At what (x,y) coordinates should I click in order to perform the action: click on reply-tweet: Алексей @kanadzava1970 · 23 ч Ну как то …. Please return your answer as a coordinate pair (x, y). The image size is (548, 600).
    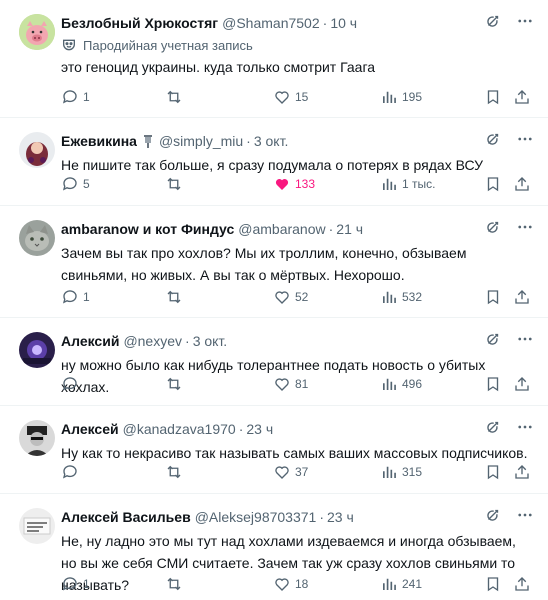
    Looking at the image, I should click on (274, 450).